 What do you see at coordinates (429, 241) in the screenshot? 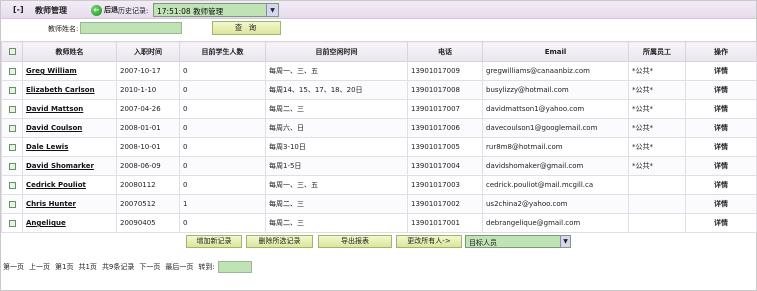
I see `change-all-owner-button: 更改所有人->` at bounding box center [429, 241].